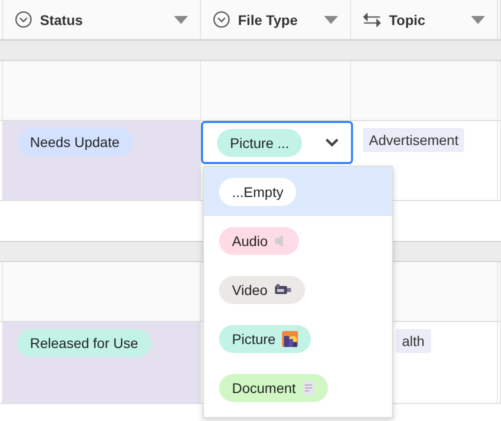 This screenshot has width=501, height=421. I want to click on topic-tag: Advertisement, so click(413, 140).